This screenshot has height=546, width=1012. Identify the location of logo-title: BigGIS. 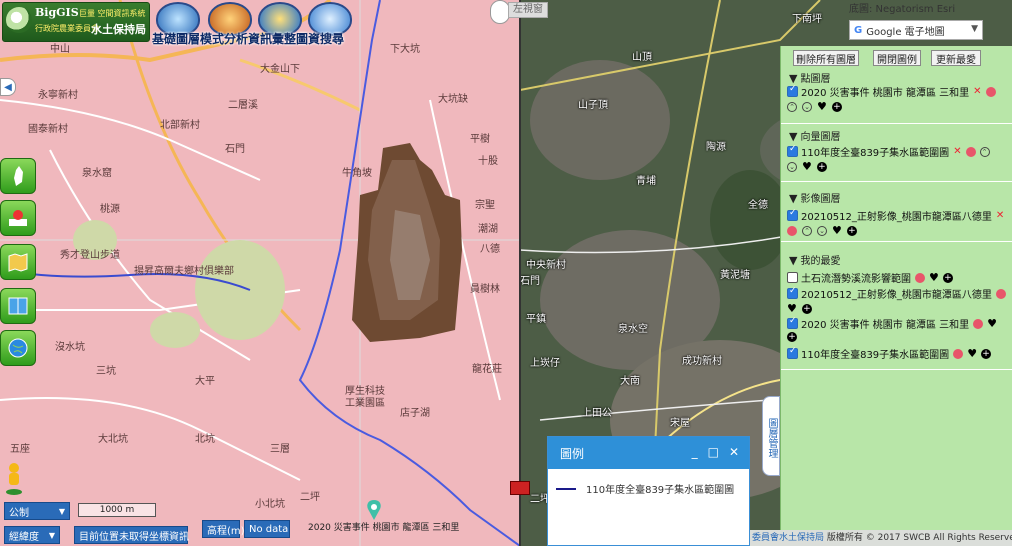
(57, 12).